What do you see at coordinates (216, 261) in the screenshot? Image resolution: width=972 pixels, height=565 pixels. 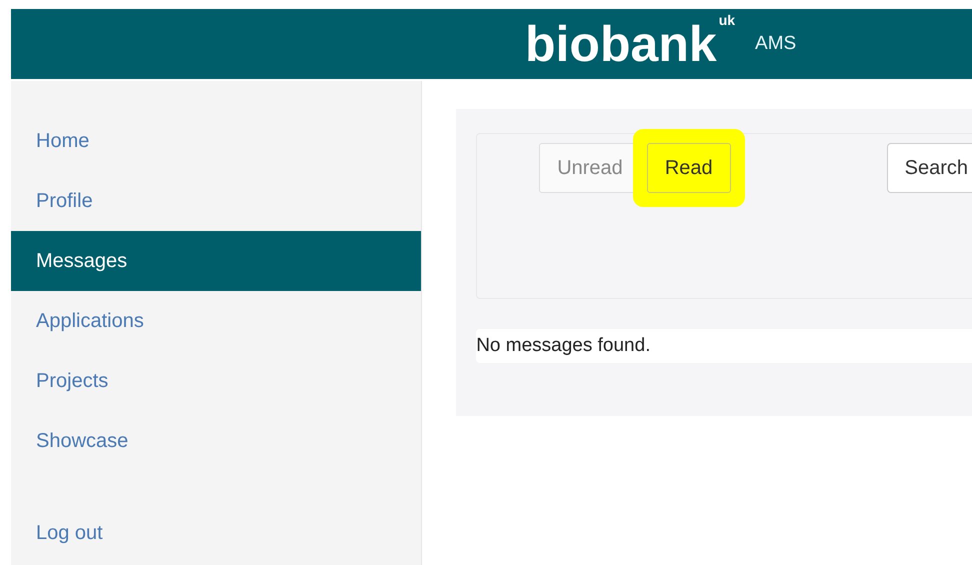 I see `sidebar-item: Messages` at bounding box center [216, 261].